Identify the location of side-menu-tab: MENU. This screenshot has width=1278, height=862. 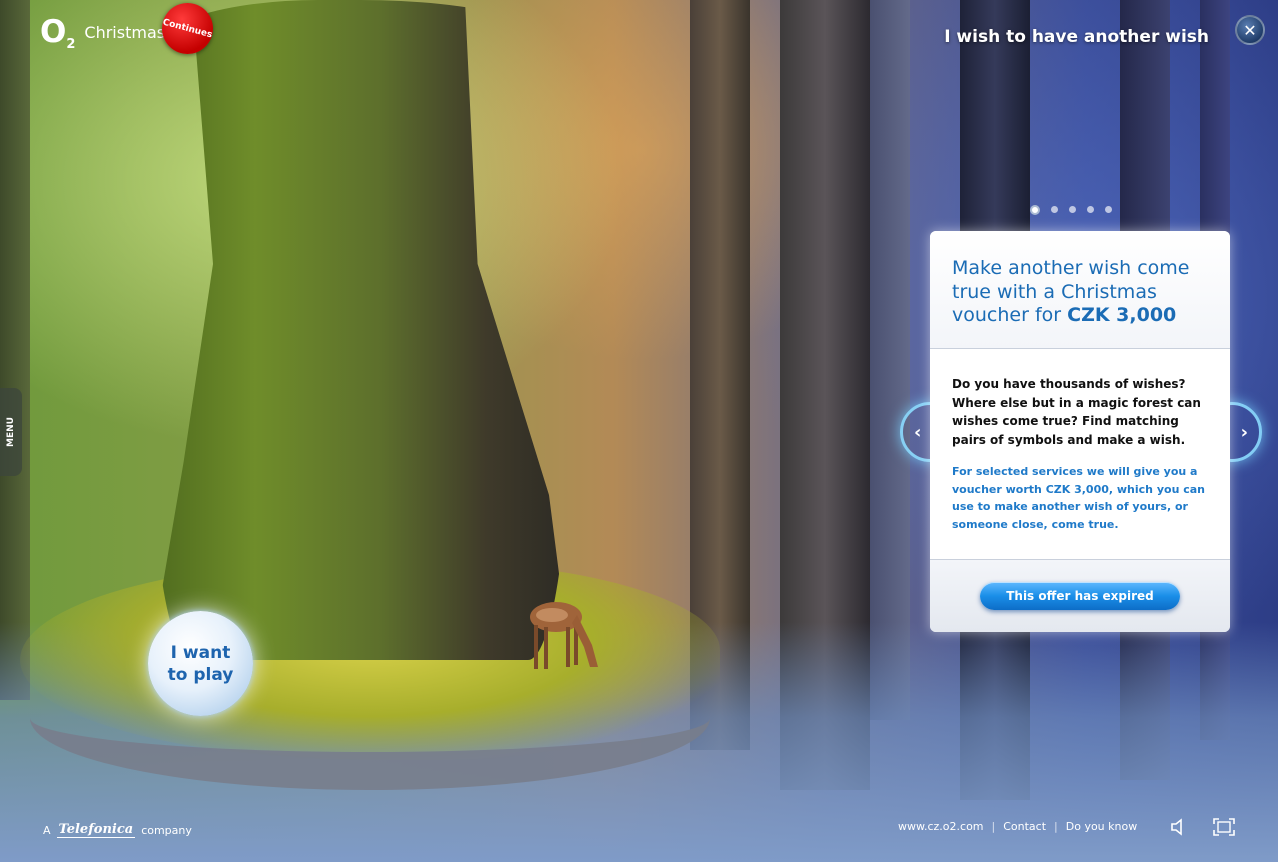
(11, 432).